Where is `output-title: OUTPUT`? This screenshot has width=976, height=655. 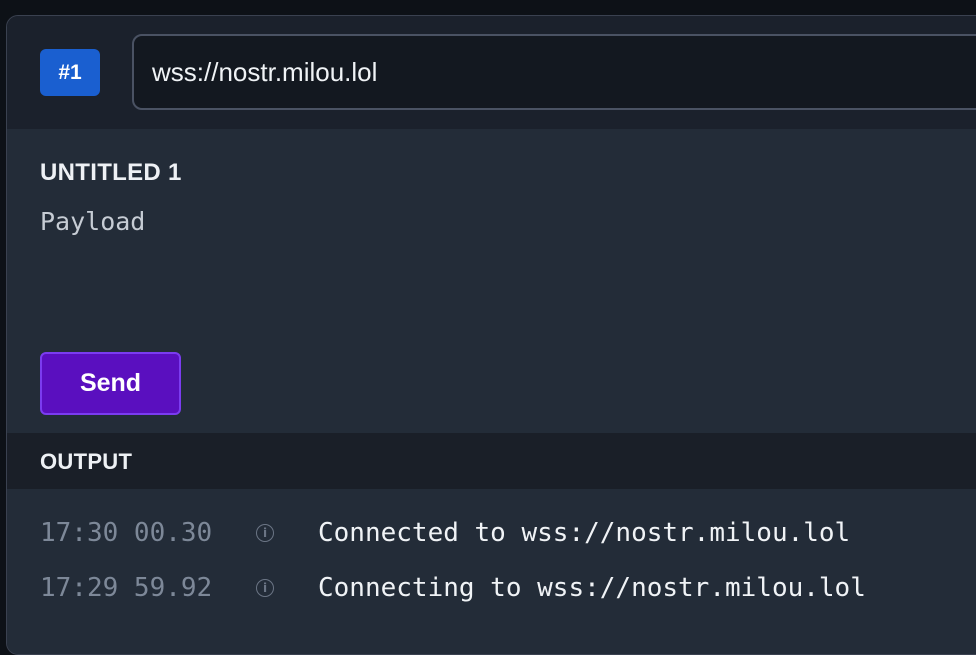 output-title: OUTPUT is located at coordinates (86, 461).